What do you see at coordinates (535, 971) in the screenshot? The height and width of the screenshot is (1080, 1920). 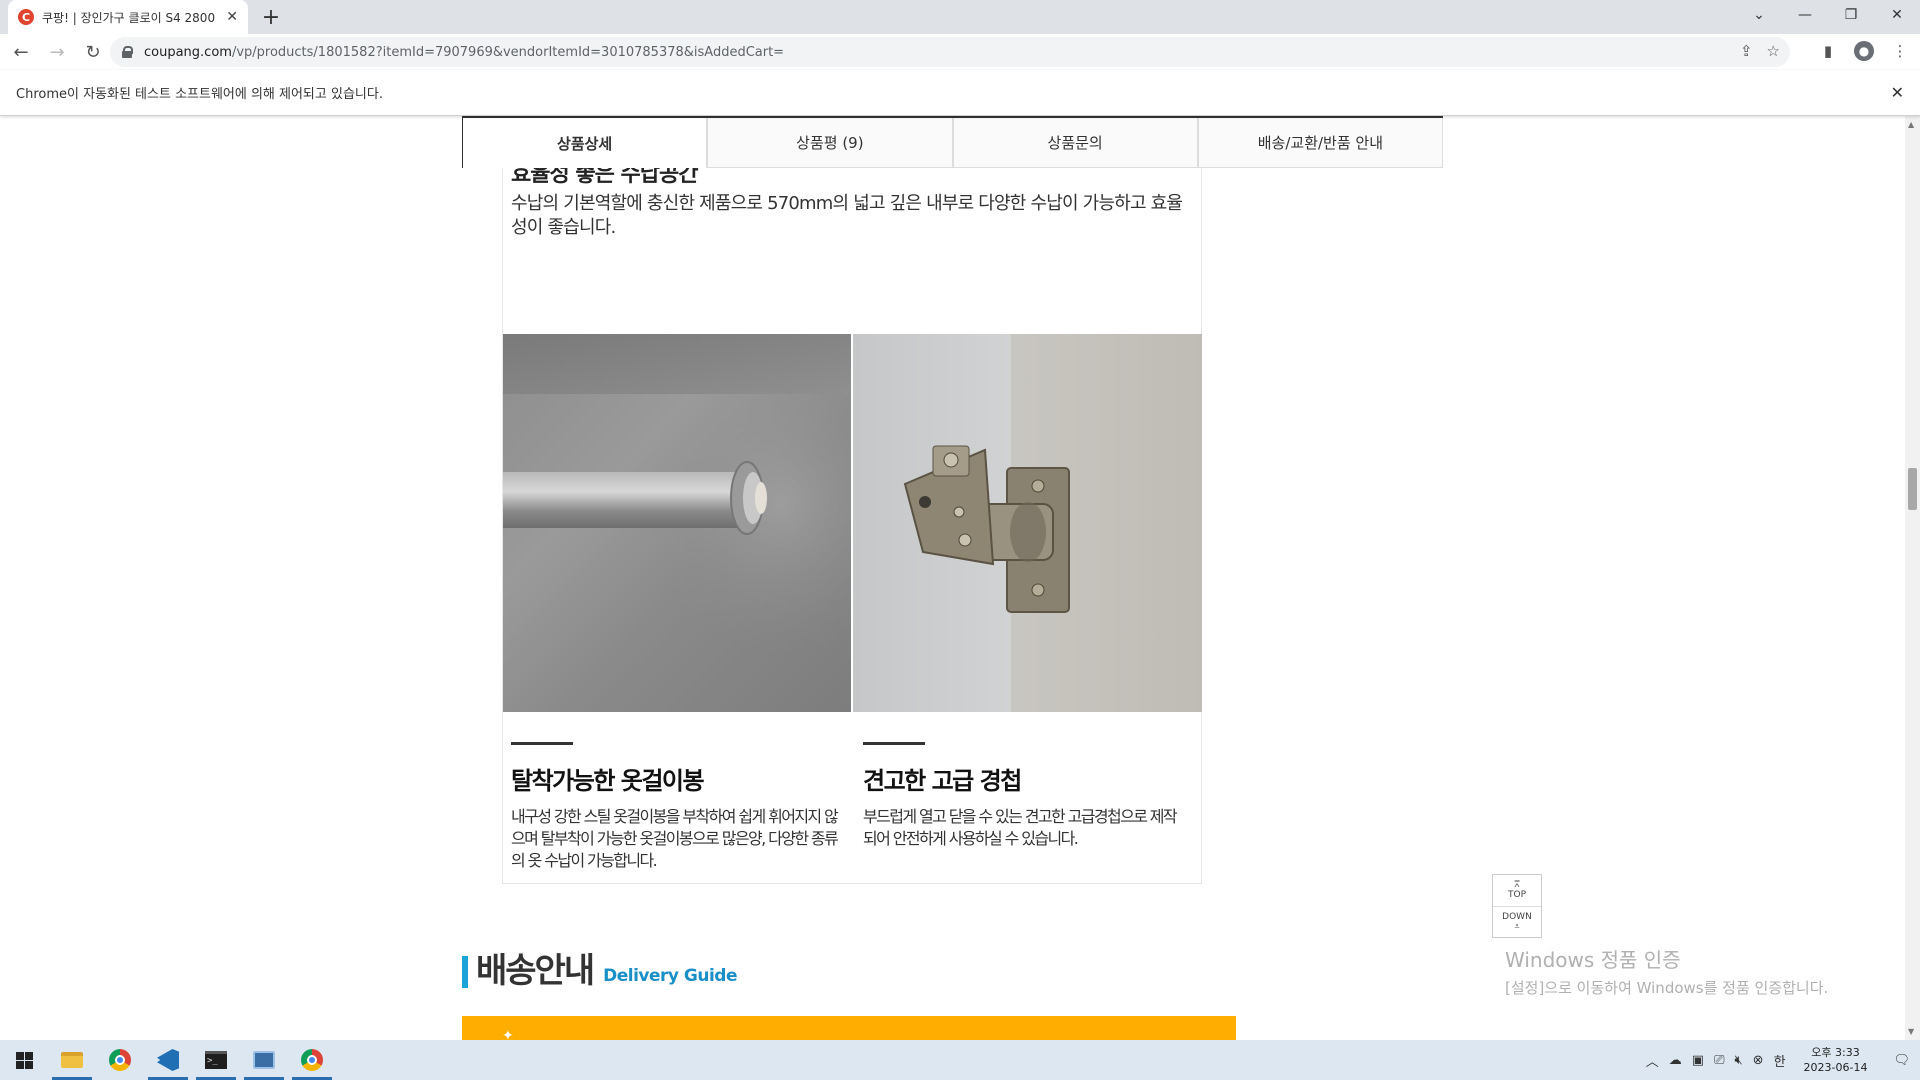 I see `delivery-title-ko: 배송안내` at bounding box center [535, 971].